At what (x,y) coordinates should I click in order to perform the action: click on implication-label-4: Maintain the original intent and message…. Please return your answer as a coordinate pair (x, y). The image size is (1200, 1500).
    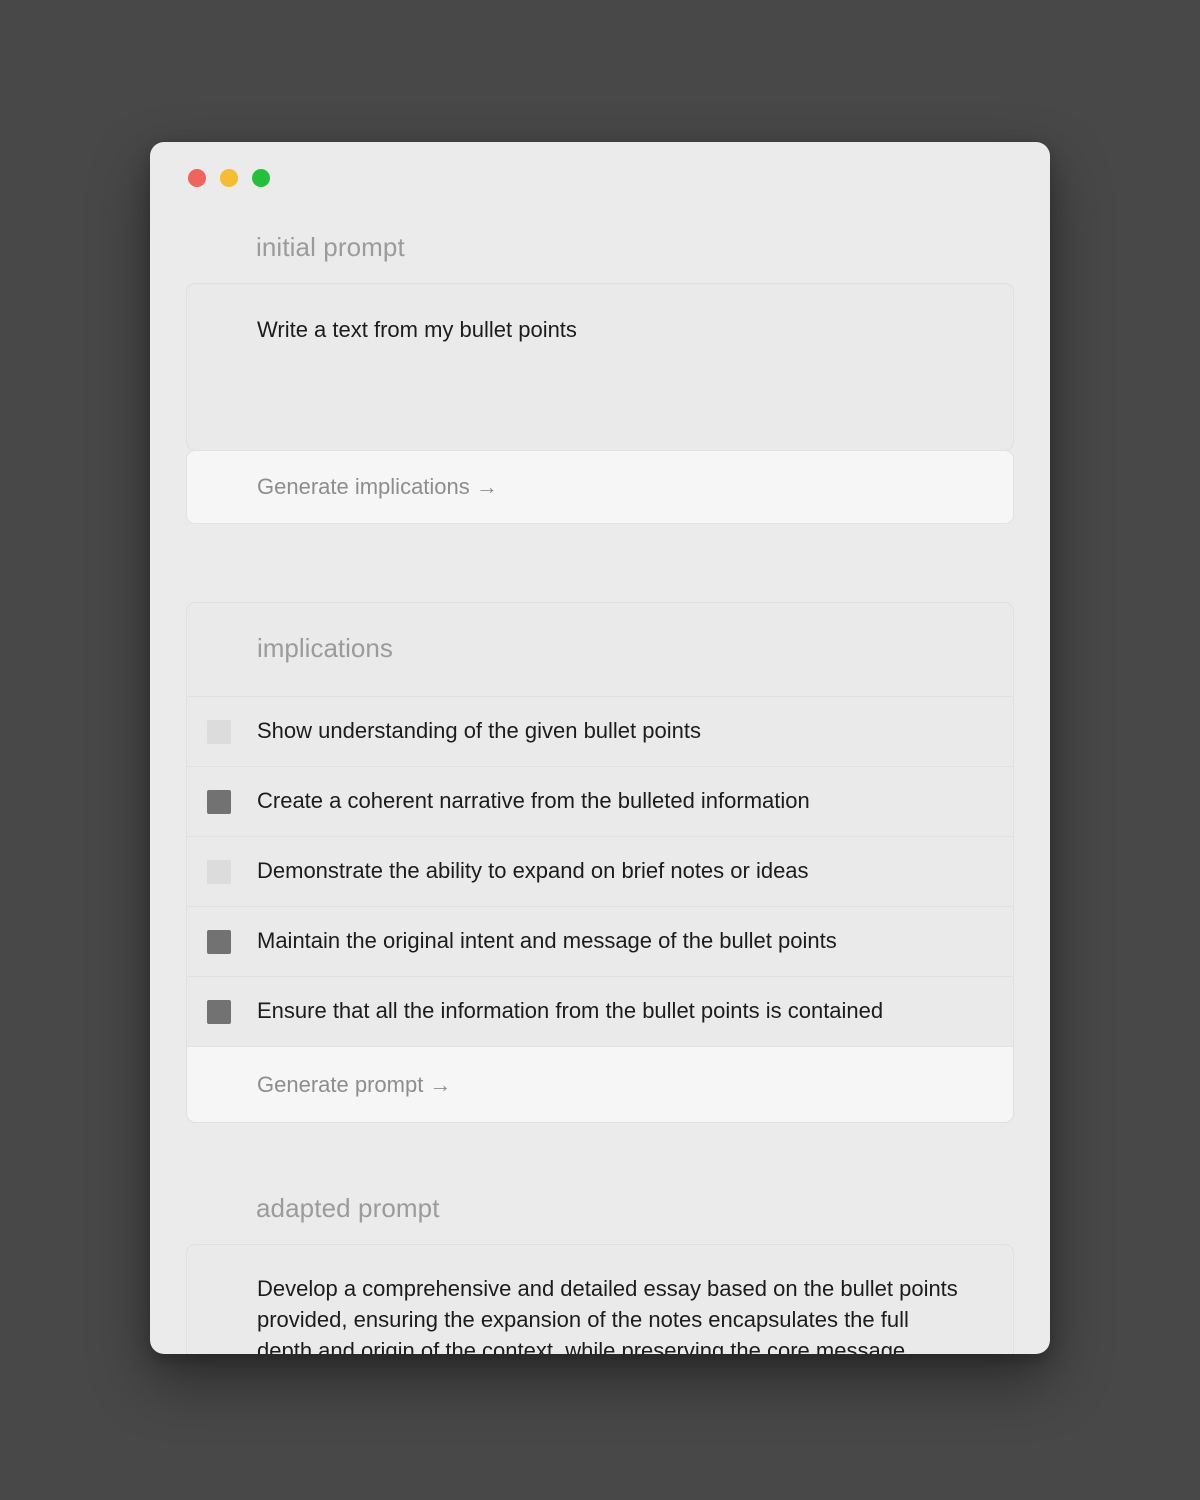
    Looking at the image, I should click on (547, 941).